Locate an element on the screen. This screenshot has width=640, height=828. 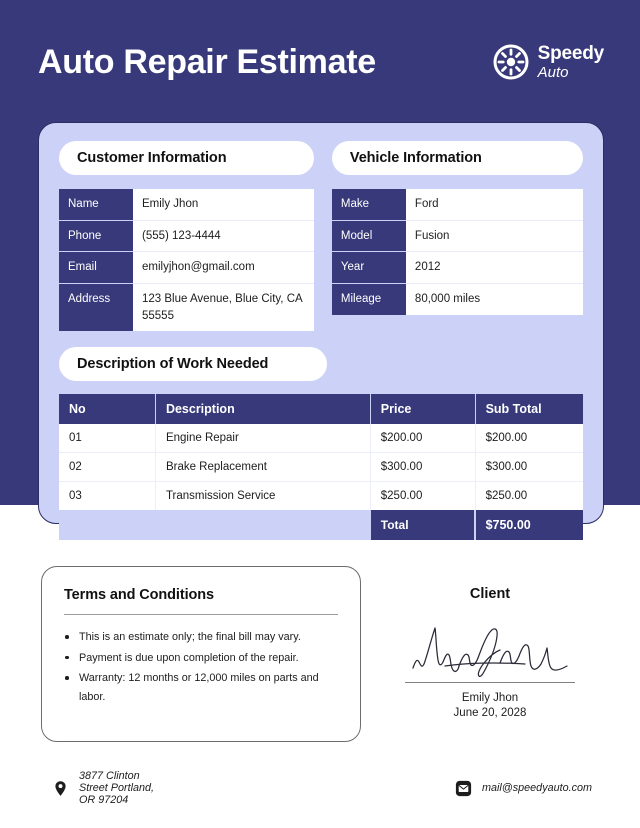
vehicle-model-label: Model is located at coordinates (368, 236).